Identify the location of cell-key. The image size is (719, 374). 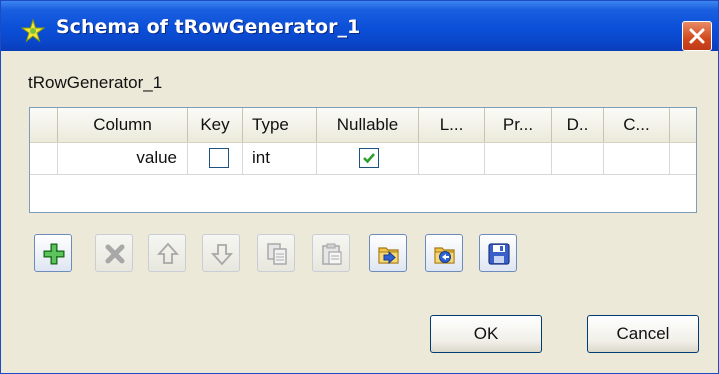
(215, 158).